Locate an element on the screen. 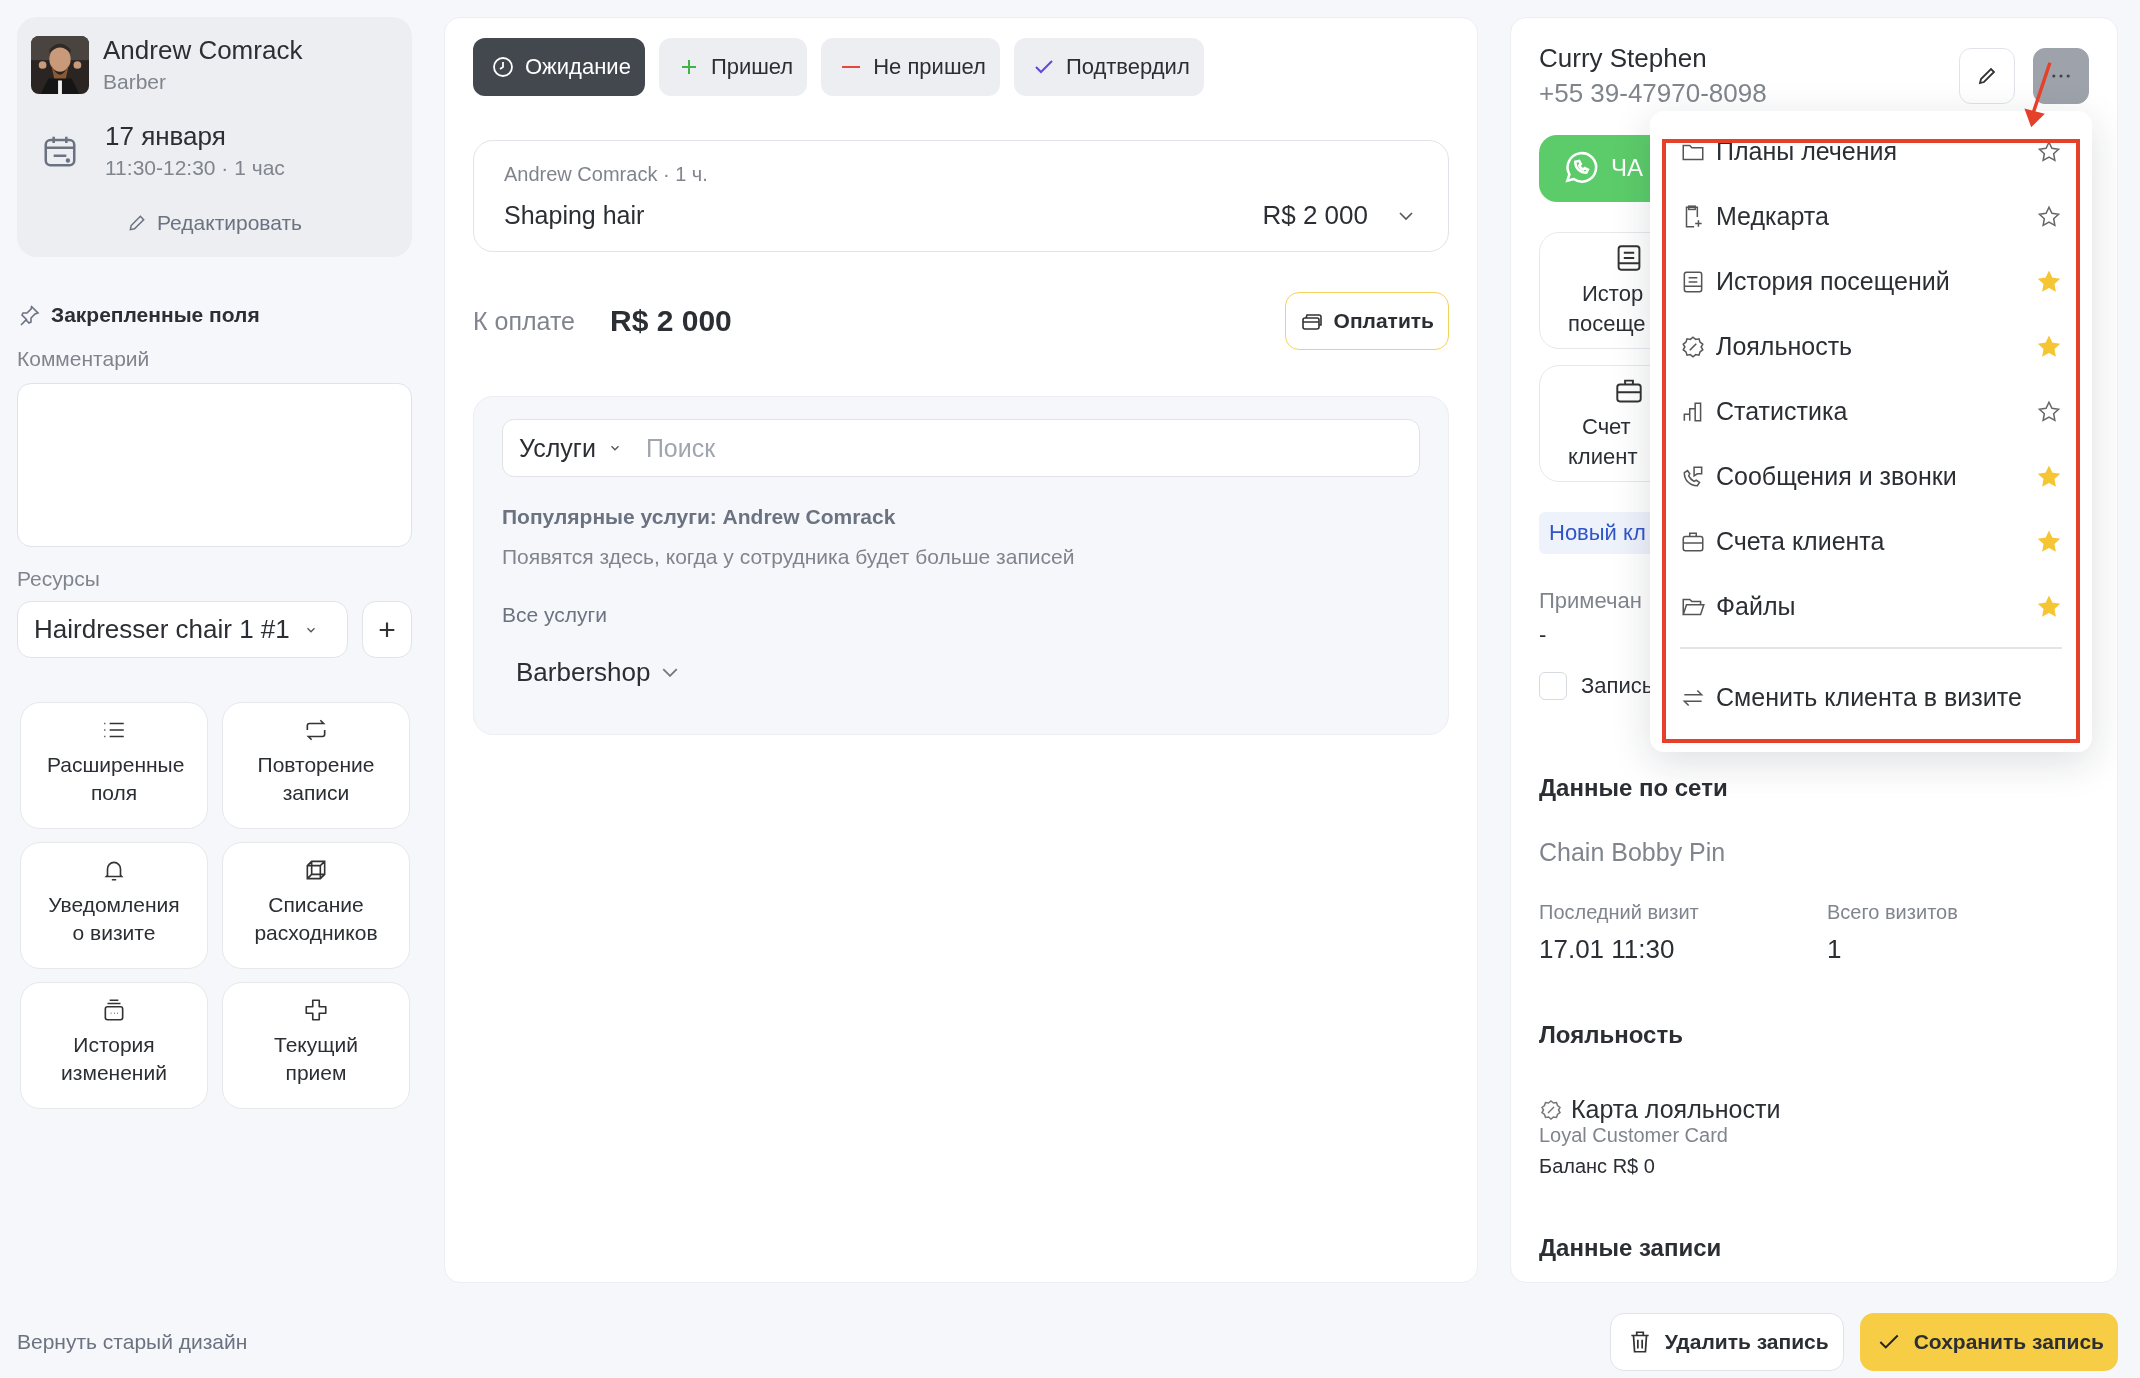  edit-button is located at coordinates (1987, 76).